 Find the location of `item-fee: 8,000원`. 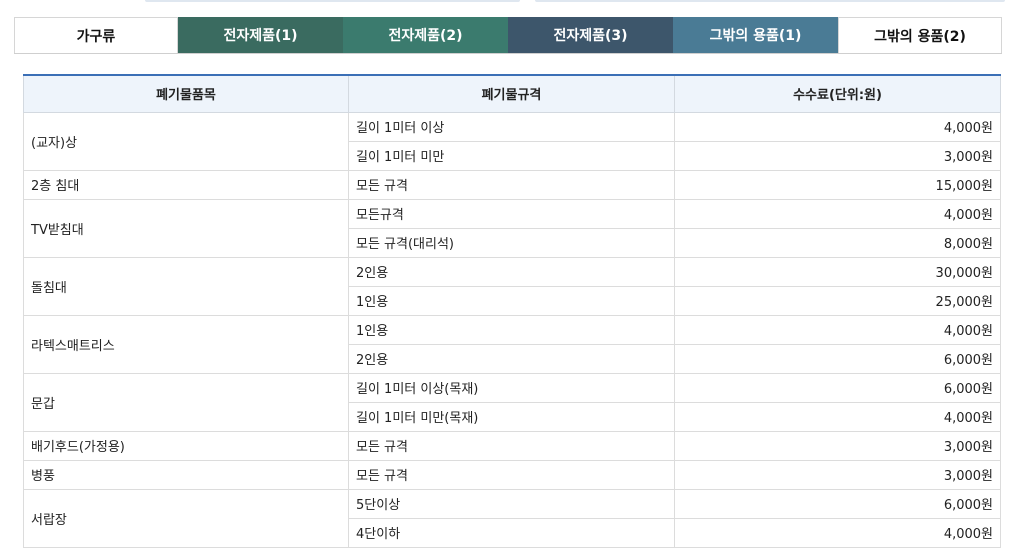

item-fee: 8,000원 is located at coordinates (837, 242).